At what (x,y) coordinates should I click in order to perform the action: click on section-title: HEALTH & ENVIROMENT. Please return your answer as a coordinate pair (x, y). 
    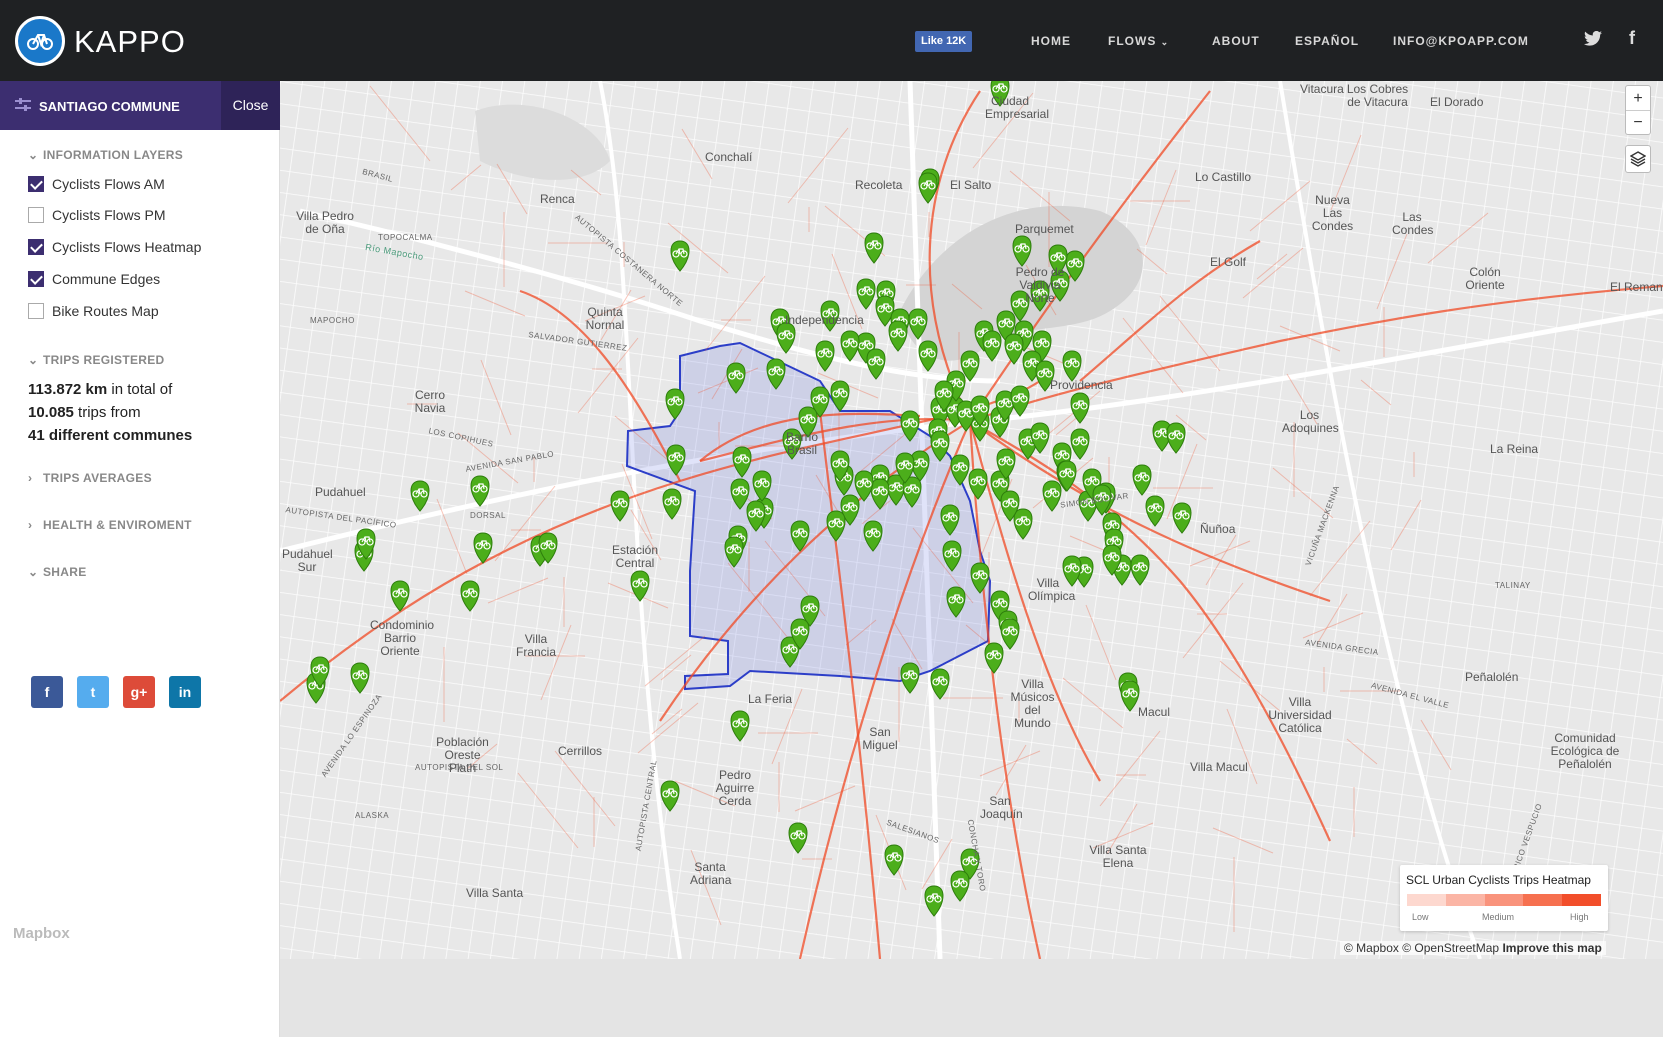
    Looking at the image, I should click on (117, 525).